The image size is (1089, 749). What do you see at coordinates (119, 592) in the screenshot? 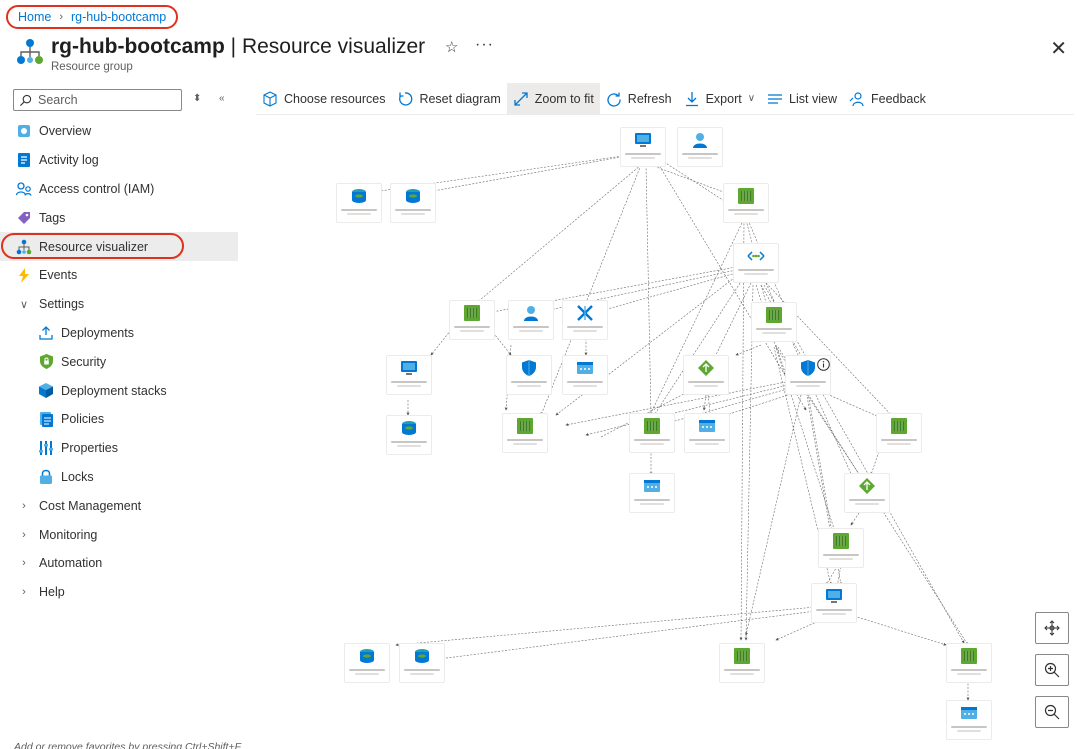
I see `nav-group-help: › Help` at bounding box center [119, 592].